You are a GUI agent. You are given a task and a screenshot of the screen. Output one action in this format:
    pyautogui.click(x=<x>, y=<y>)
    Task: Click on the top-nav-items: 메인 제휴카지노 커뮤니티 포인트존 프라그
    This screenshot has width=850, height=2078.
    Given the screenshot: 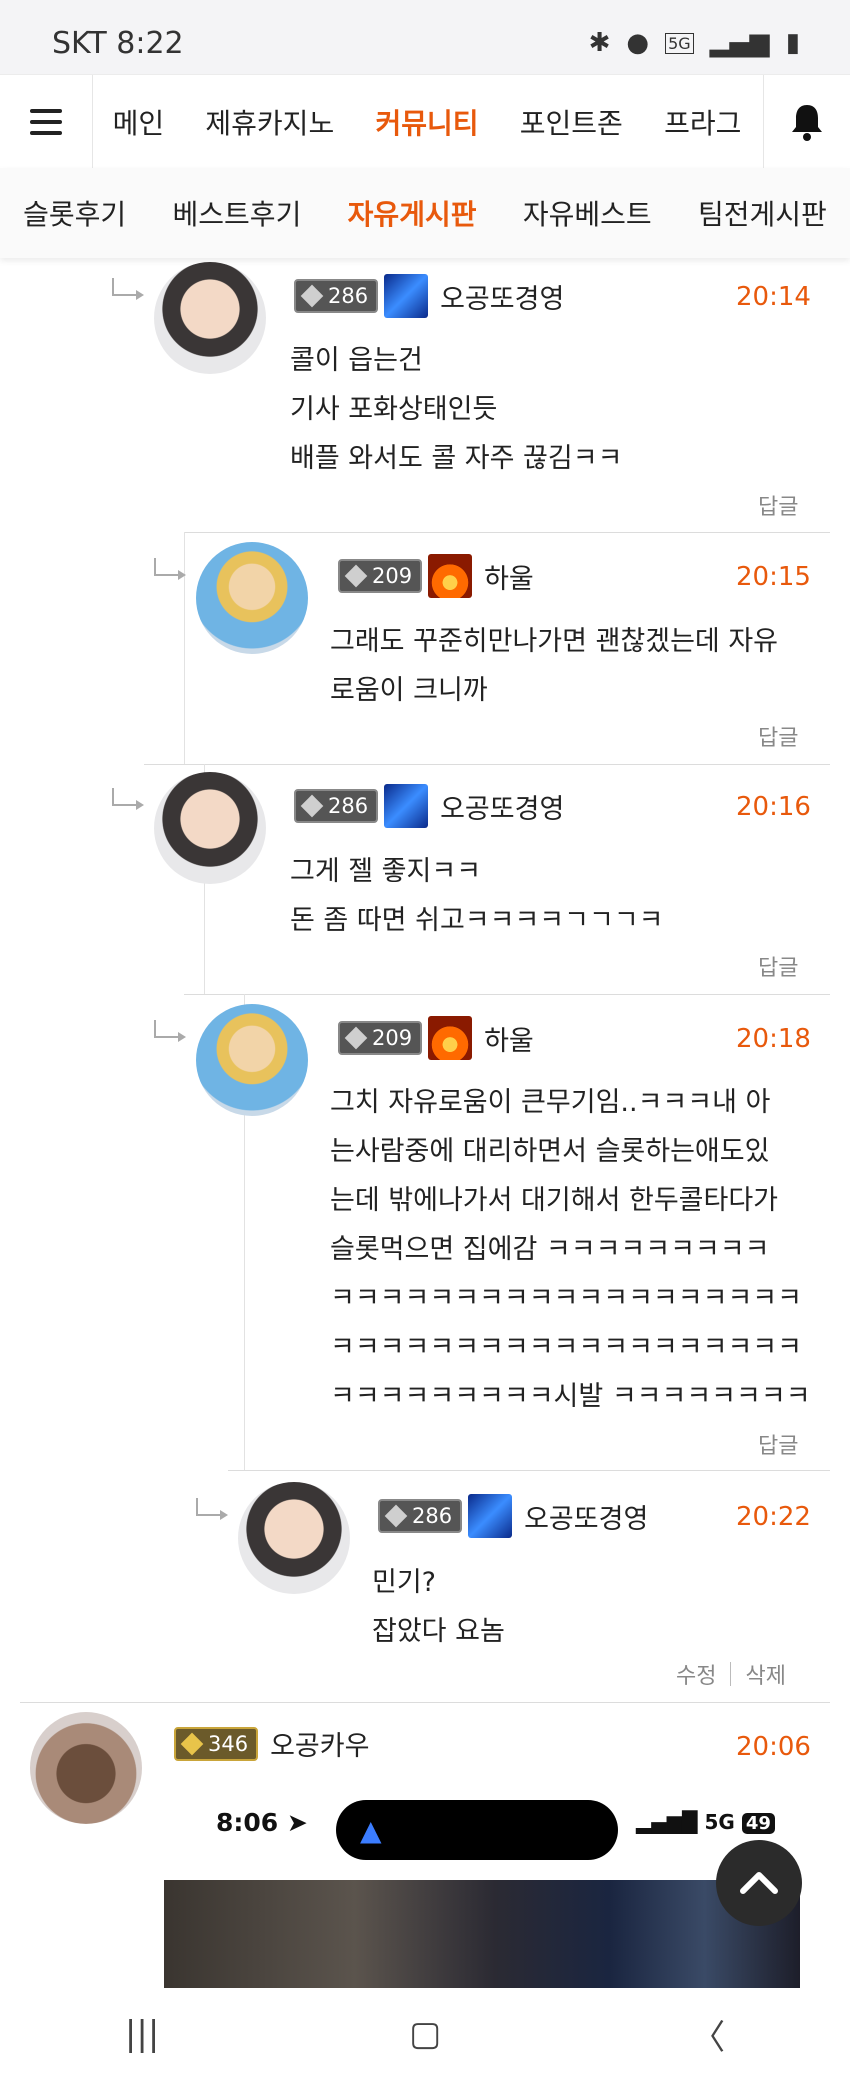 What is the action you would take?
    pyautogui.click(x=427, y=122)
    